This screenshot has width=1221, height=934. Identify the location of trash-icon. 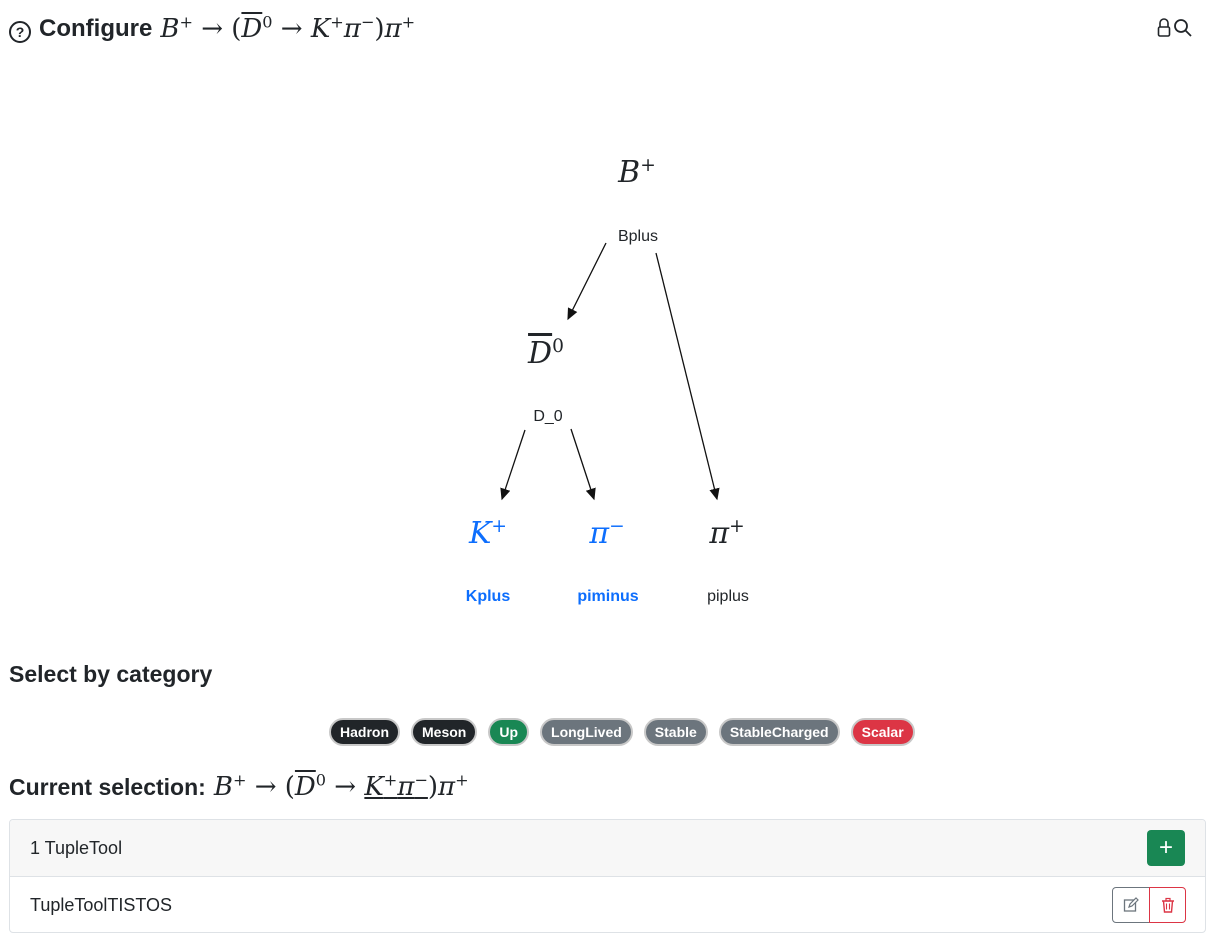
(1167, 905).